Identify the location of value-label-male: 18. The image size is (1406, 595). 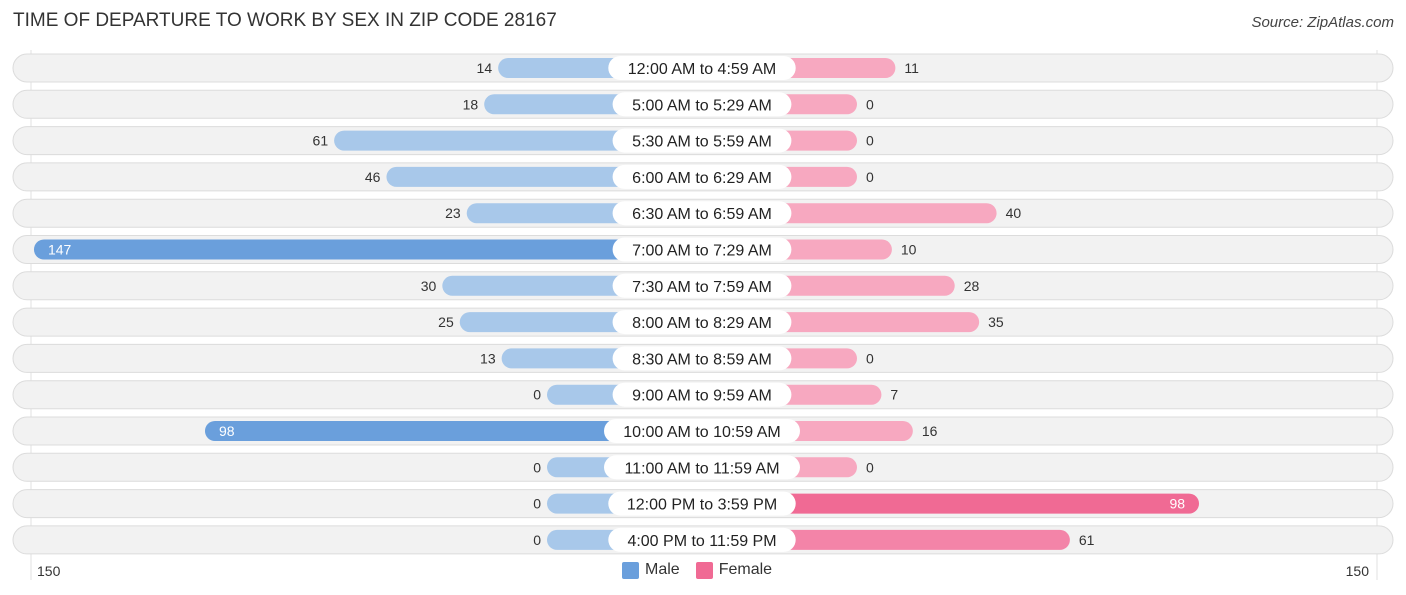
(471, 104).